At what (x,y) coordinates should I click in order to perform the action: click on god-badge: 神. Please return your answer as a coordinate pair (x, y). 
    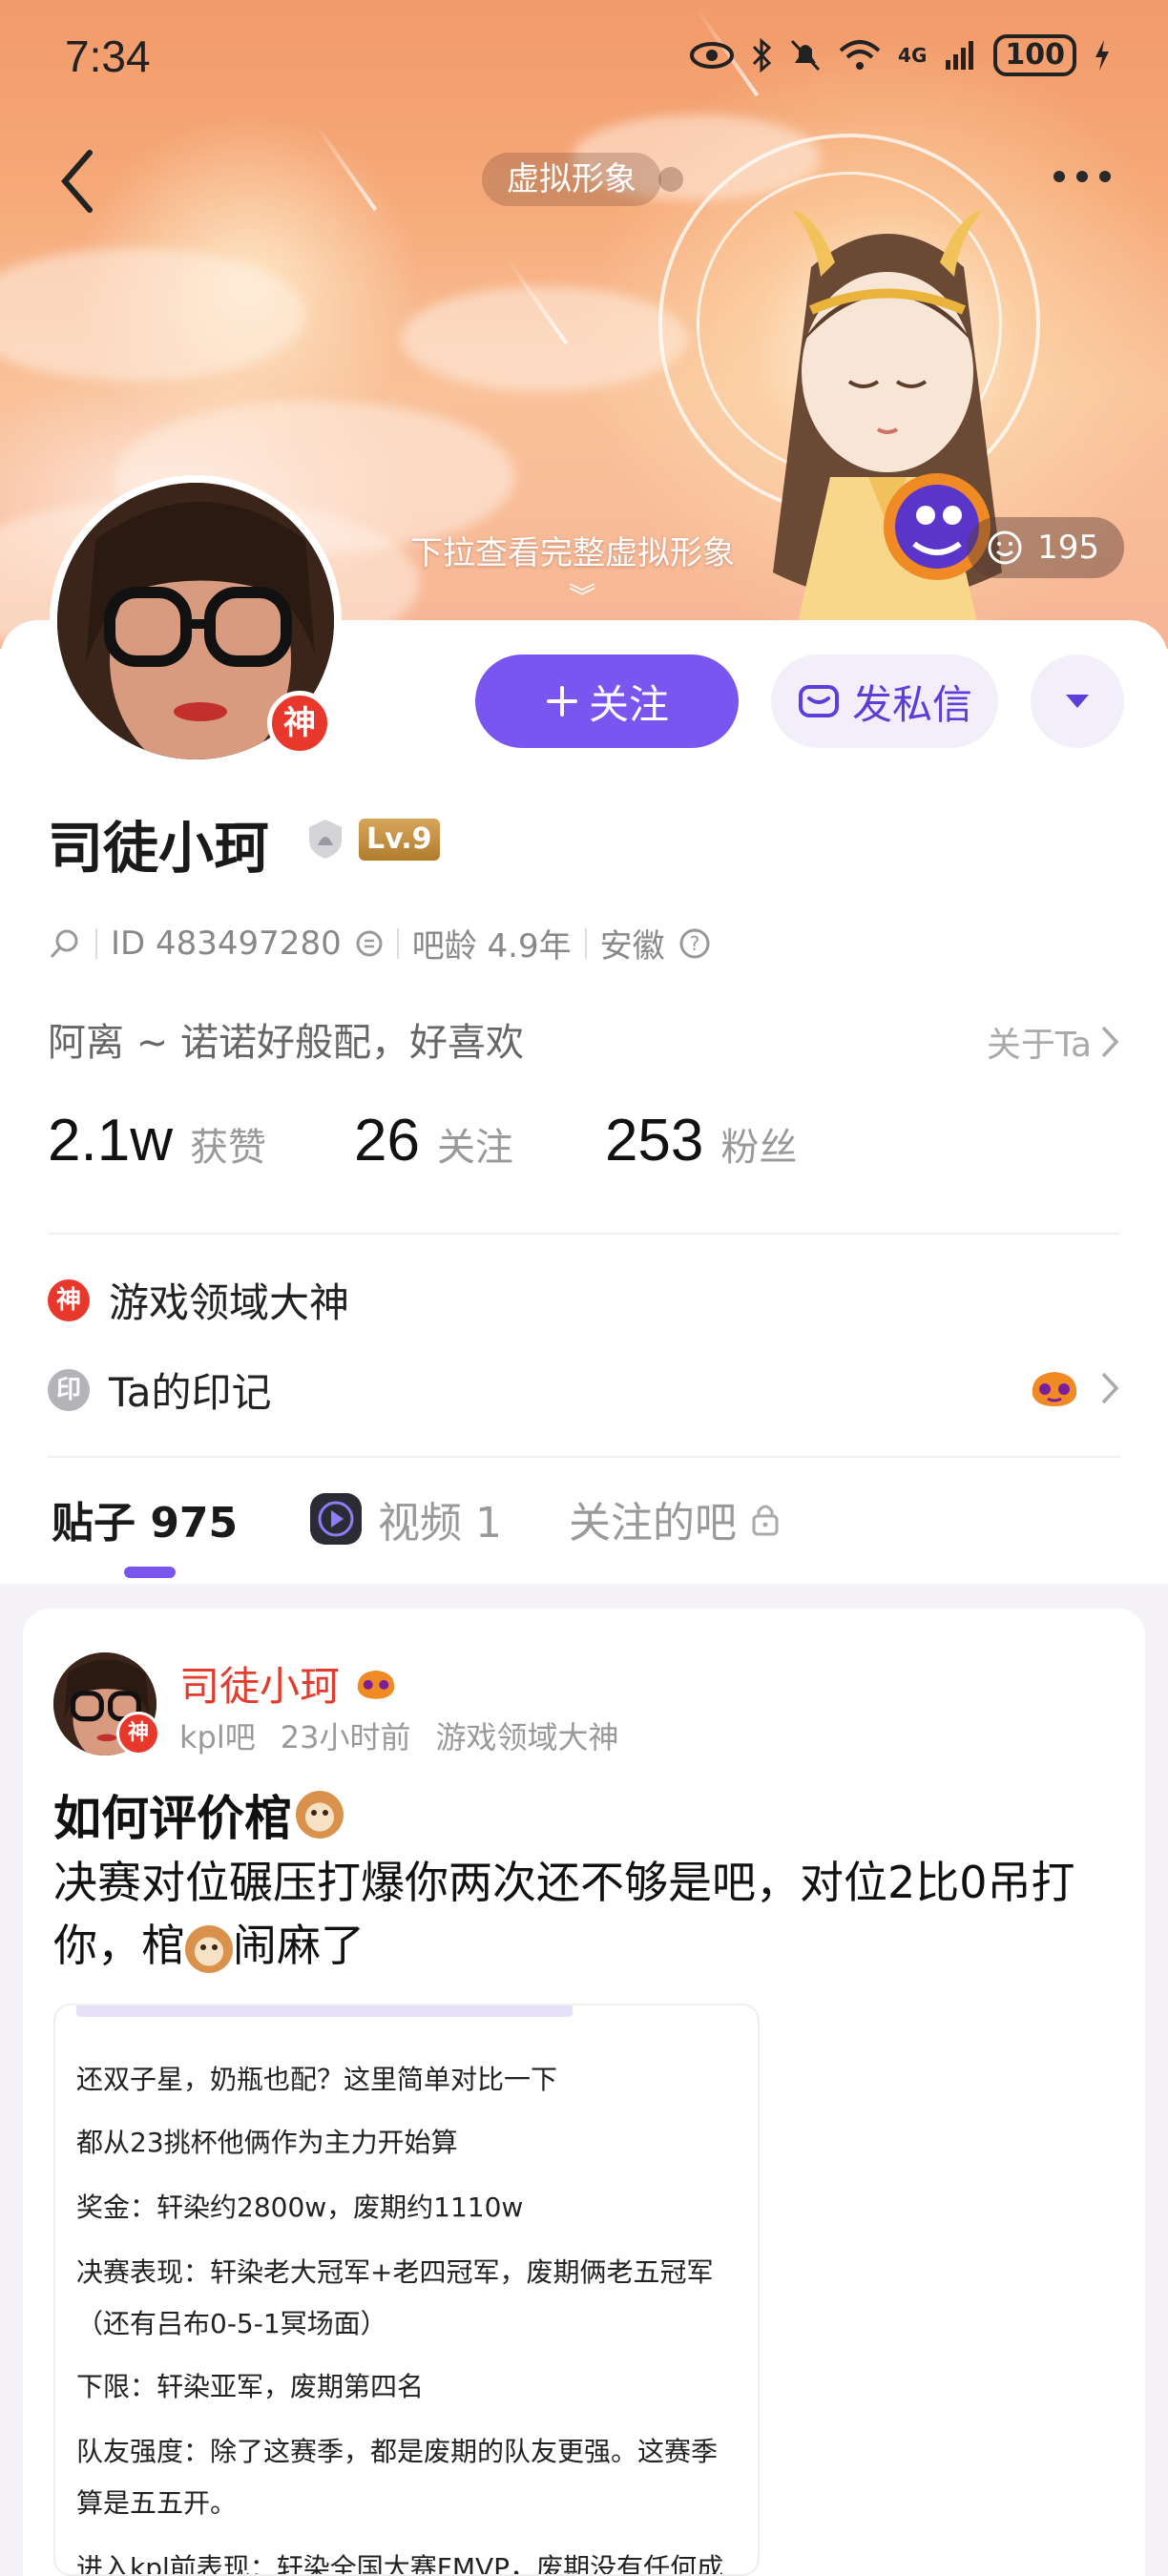
    Looking at the image, I should click on (299, 723).